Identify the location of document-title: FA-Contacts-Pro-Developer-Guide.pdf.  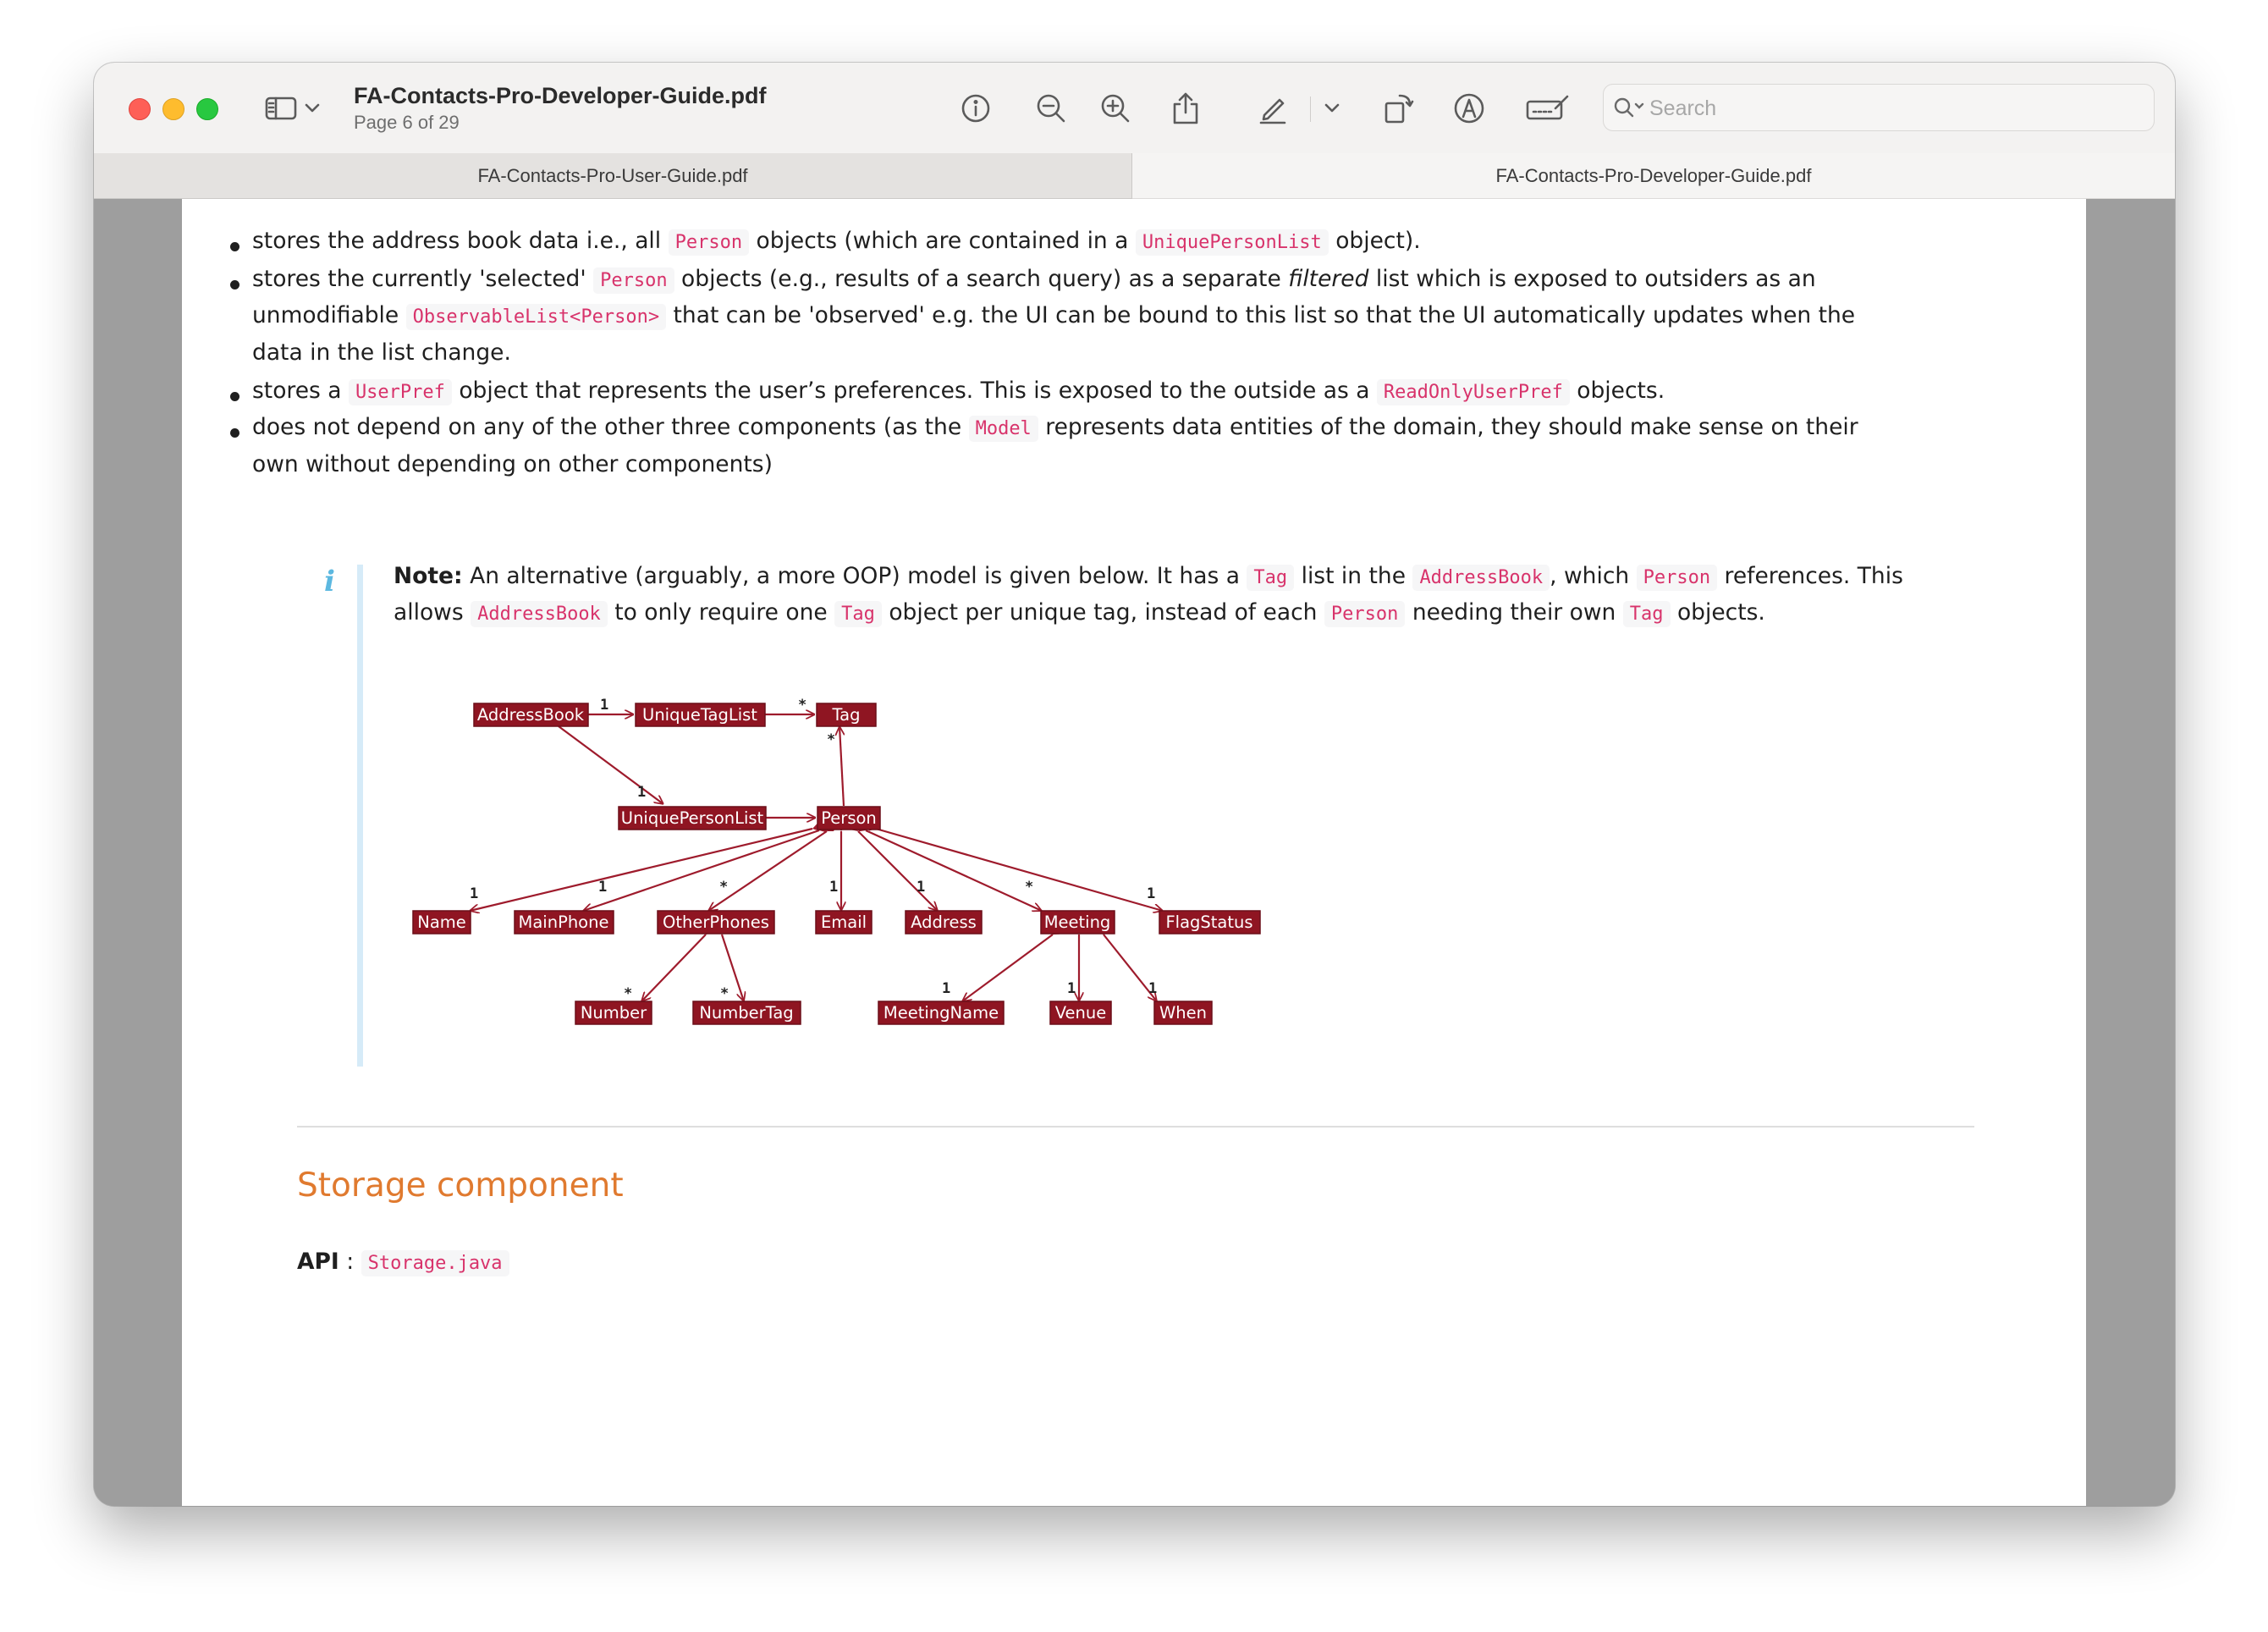
(560, 95).